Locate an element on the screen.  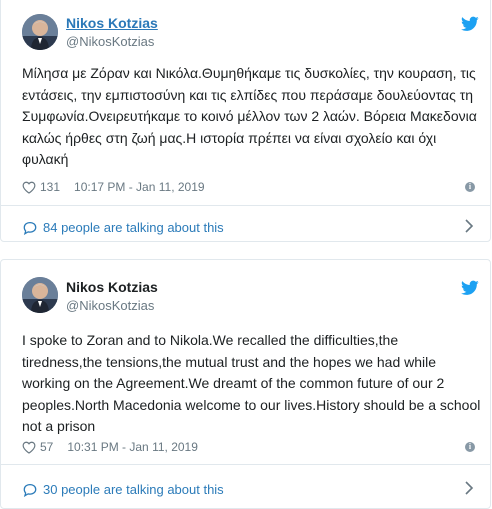
timestamp: 10:17 PM - Jan 11, 2019 is located at coordinates (139, 187).